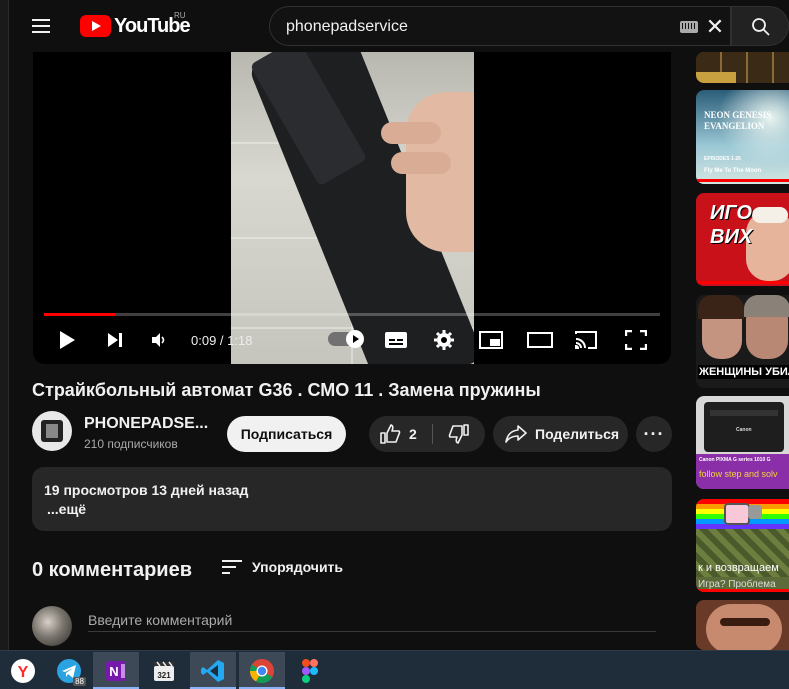 The height and width of the screenshot is (689, 789). Describe the element at coordinates (352, 314) in the screenshot. I see `progress-bar` at that location.